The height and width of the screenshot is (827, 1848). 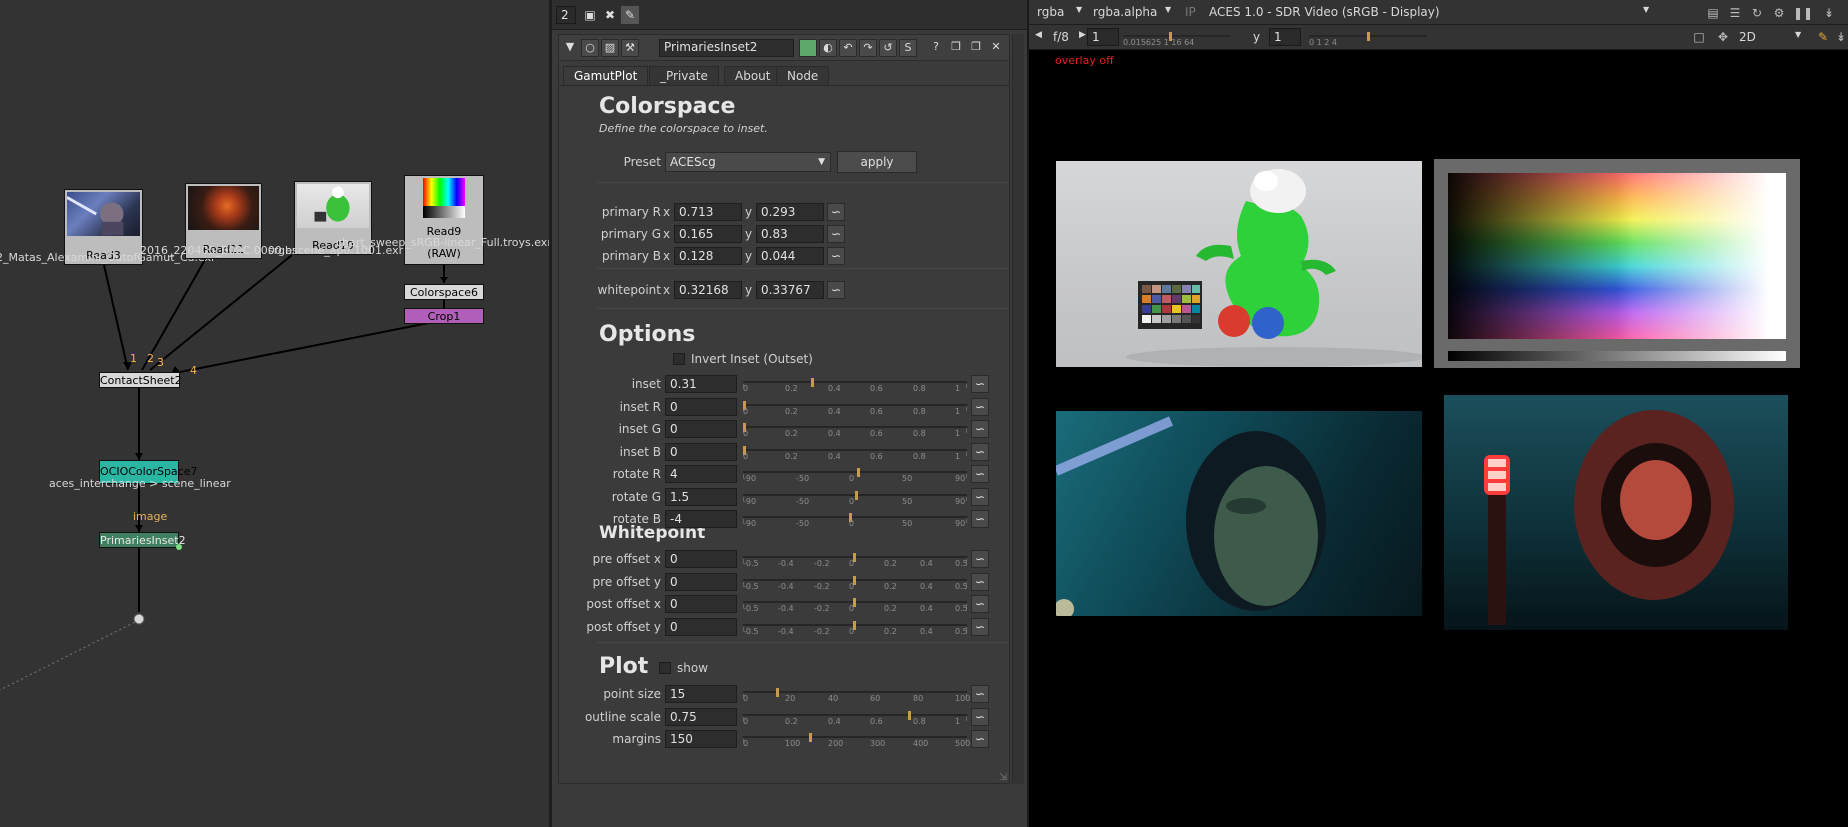 I want to click on list-icon: ☰, so click(x=1735, y=13).